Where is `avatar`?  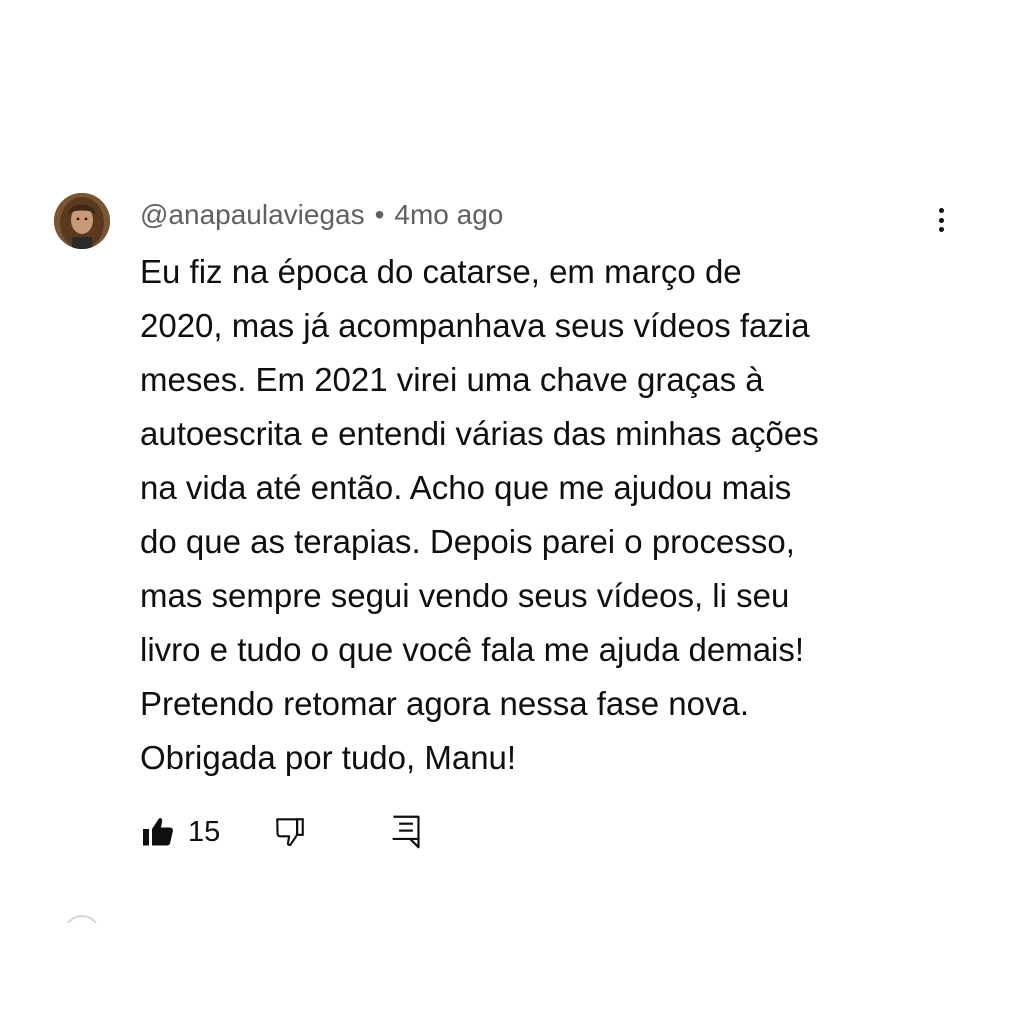
avatar is located at coordinates (82, 221).